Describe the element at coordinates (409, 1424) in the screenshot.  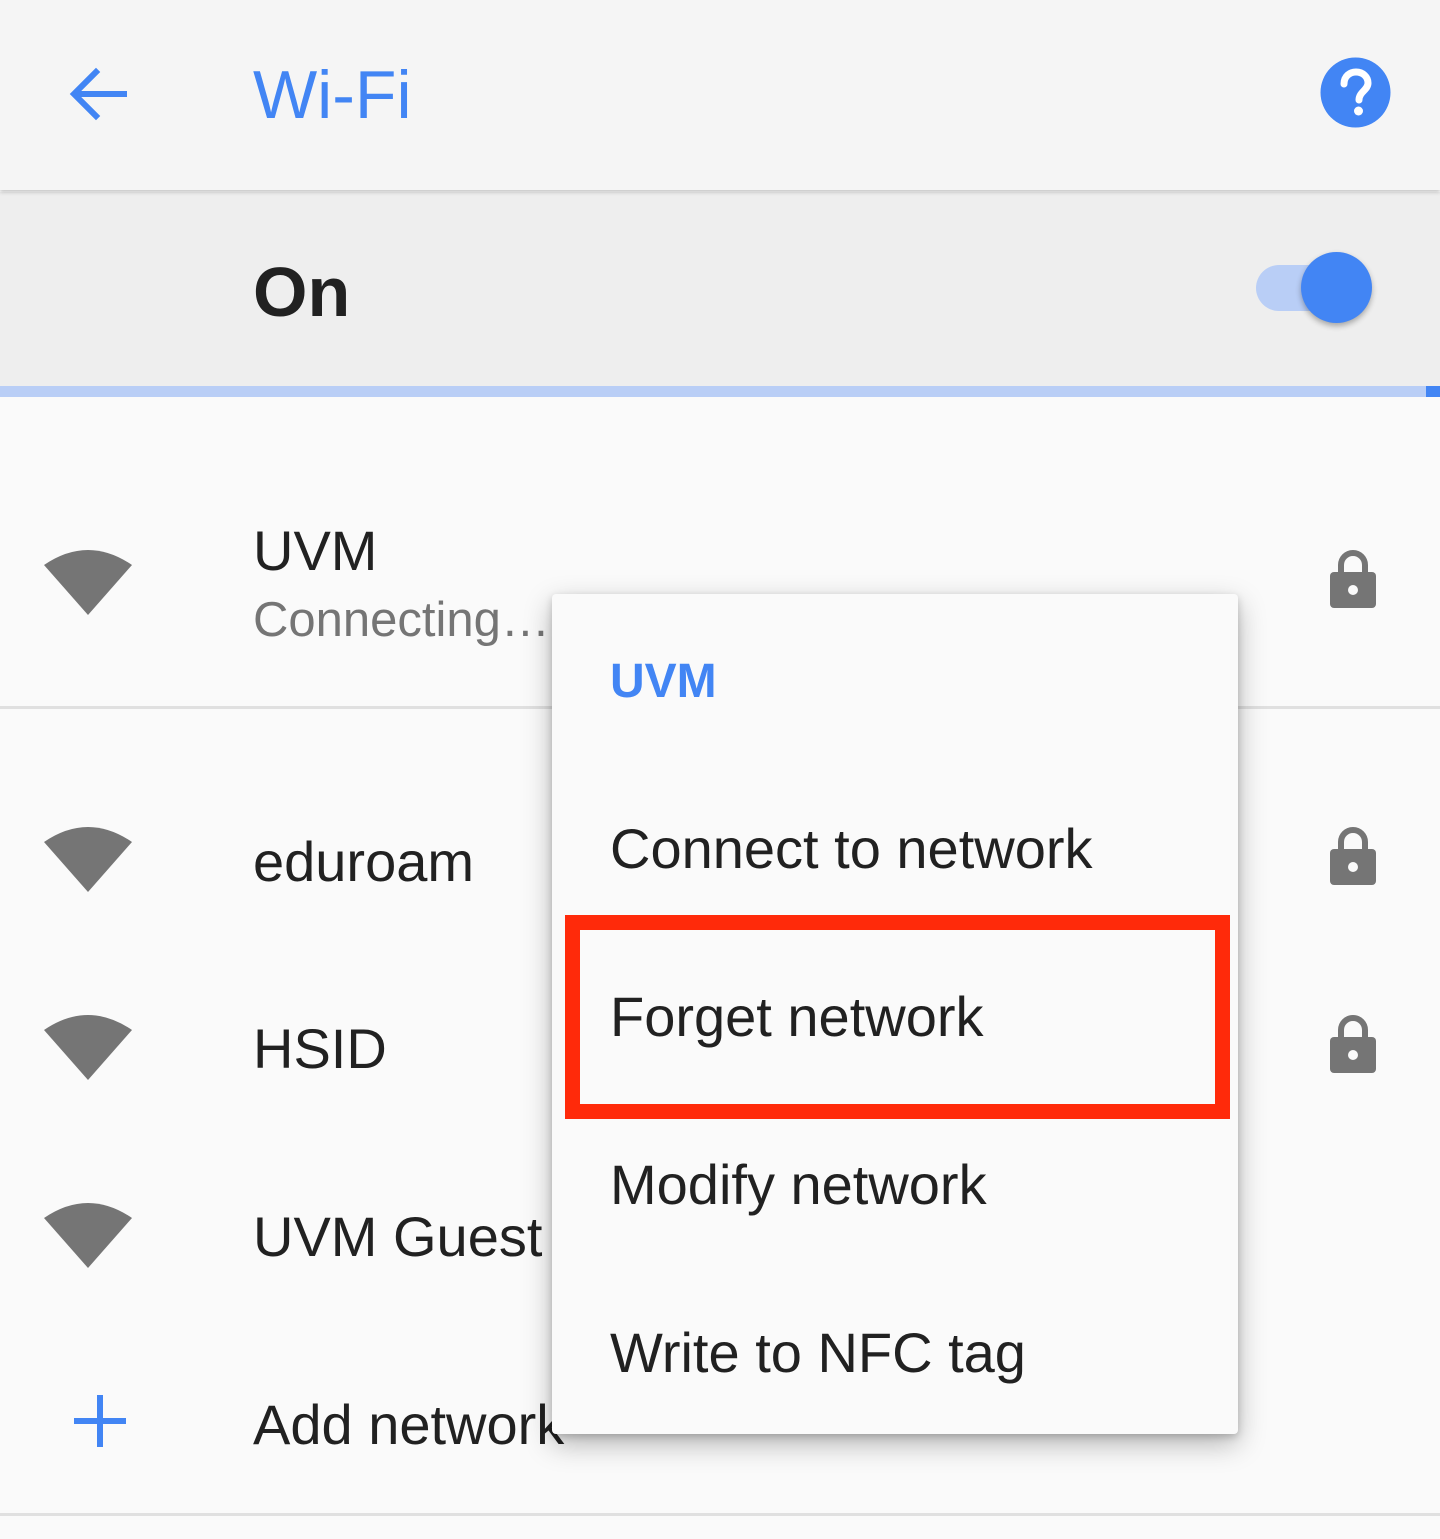
I see `add-network-label: Add network` at that location.